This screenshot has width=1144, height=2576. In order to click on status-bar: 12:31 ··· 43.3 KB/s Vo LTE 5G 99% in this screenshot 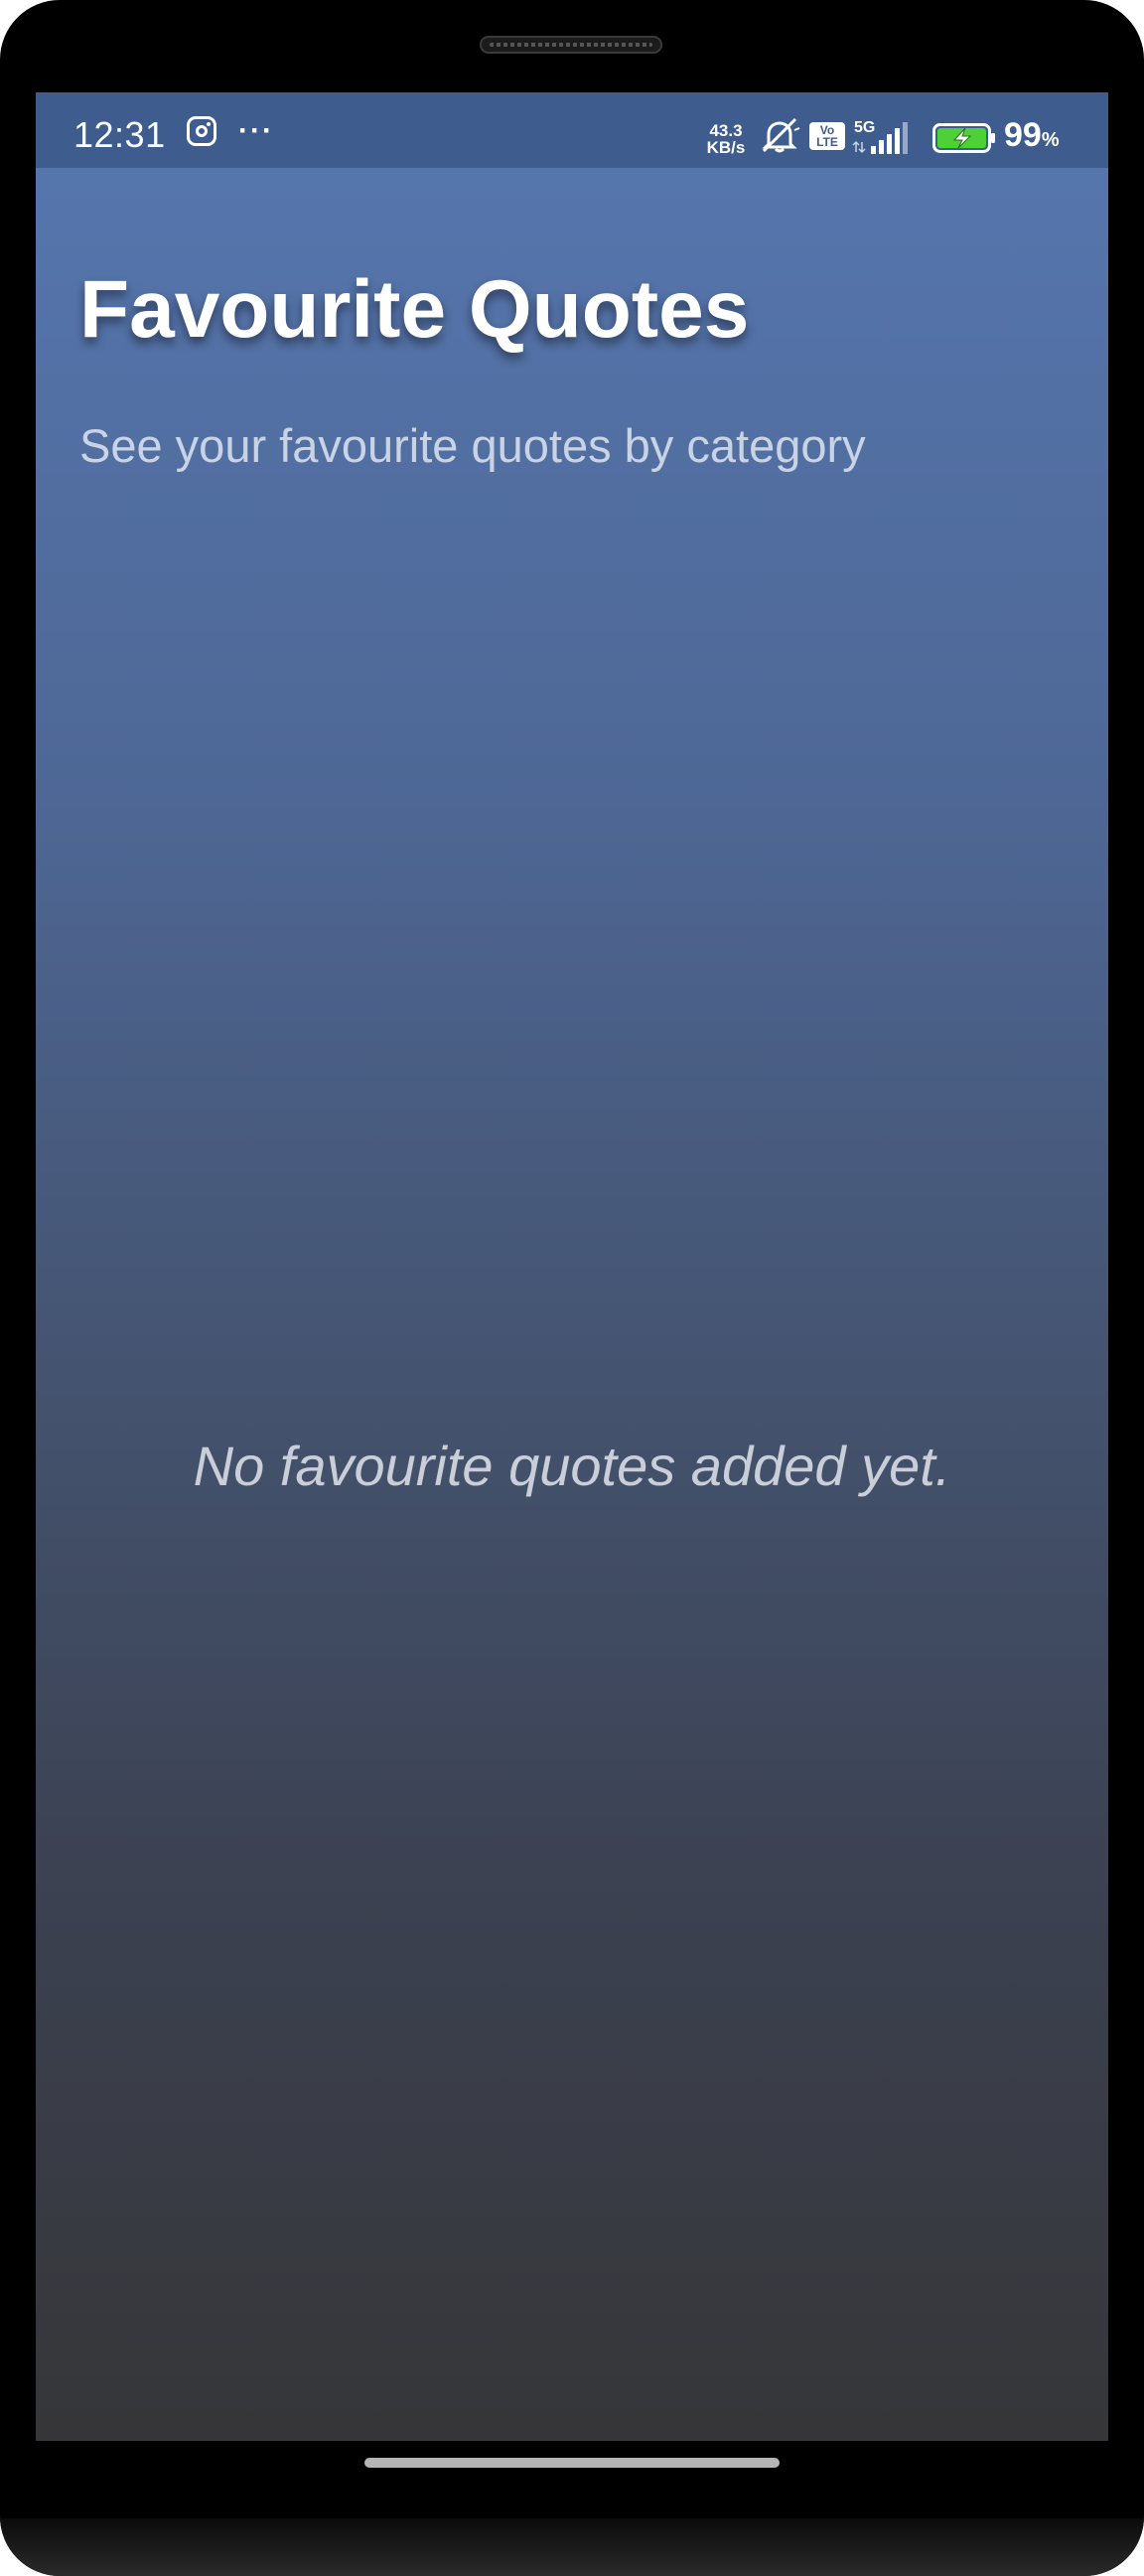, I will do `click(572, 130)`.